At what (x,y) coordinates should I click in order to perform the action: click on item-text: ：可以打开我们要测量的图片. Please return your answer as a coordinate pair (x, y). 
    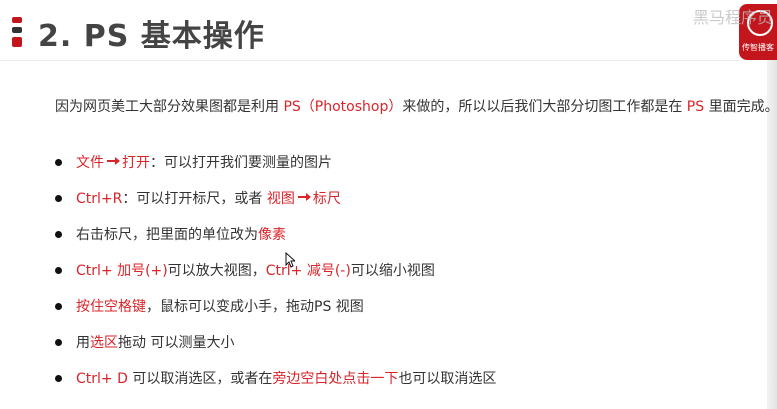
    Looking at the image, I should click on (241, 163).